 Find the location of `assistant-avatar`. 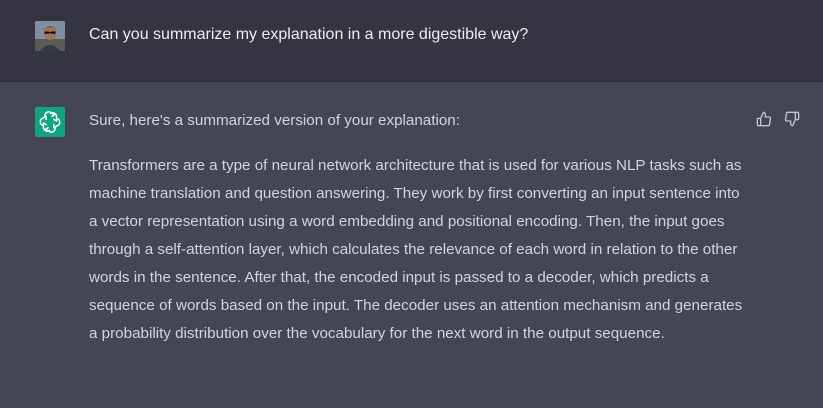

assistant-avatar is located at coordinates (50, 122).